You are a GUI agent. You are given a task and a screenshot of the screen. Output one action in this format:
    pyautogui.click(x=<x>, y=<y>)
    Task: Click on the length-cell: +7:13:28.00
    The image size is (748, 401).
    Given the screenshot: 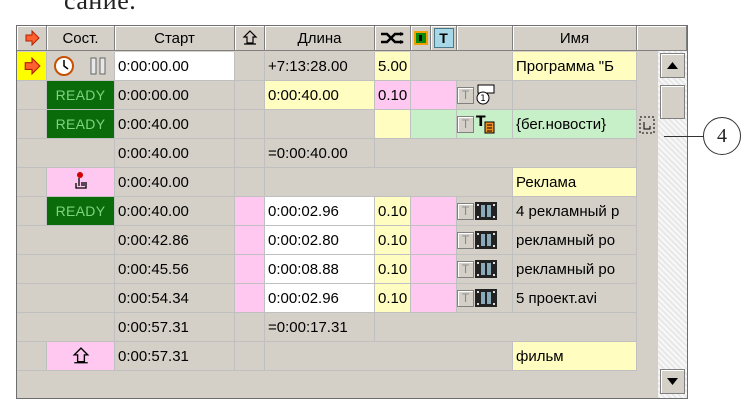 What is the action you would take?
    pyautogui.click(x=320, y=66)
    